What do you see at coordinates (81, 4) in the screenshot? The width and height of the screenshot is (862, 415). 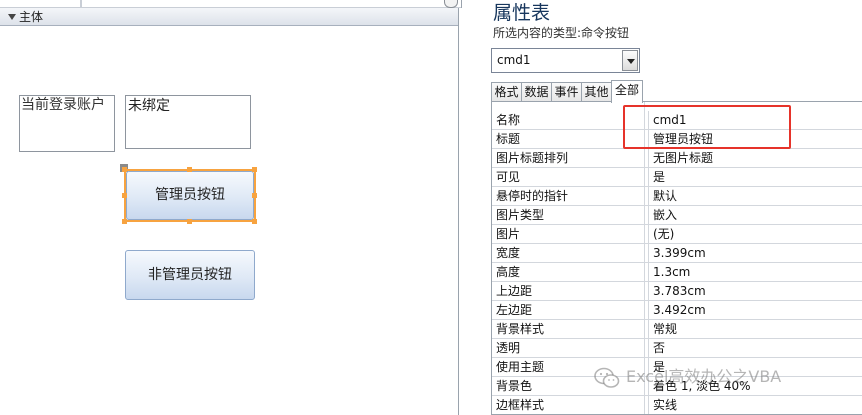 I see `ruler-notch` at bounding box center [81, 4].